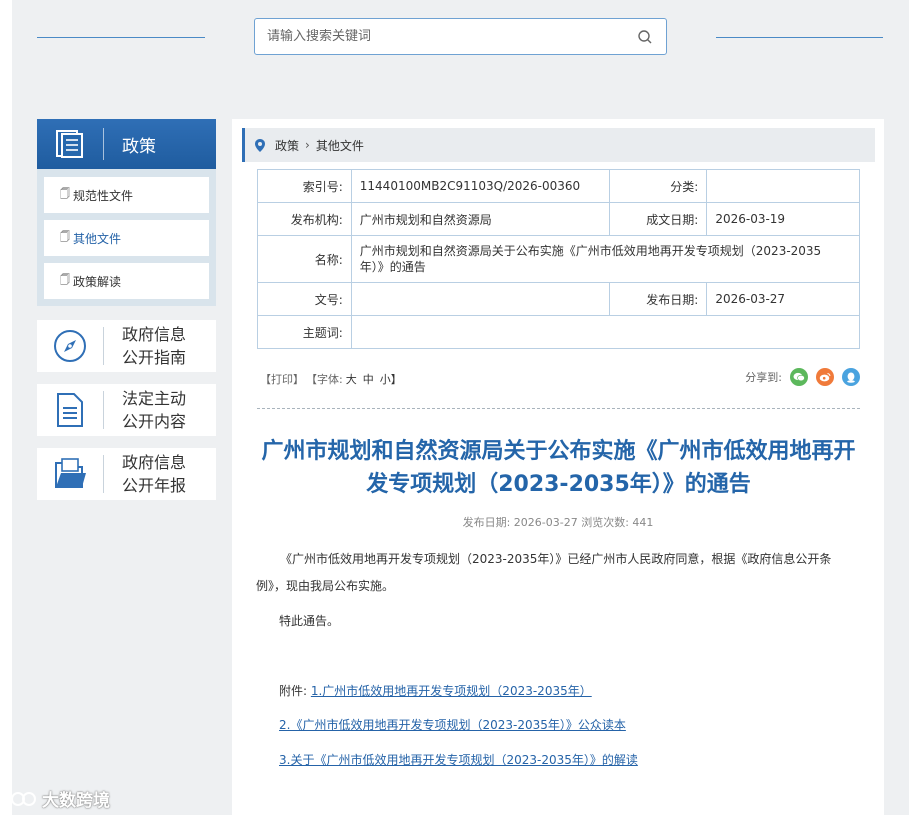  I want to click on sidebar-card-content: 法定主动 公开内容, so click(126, 410).